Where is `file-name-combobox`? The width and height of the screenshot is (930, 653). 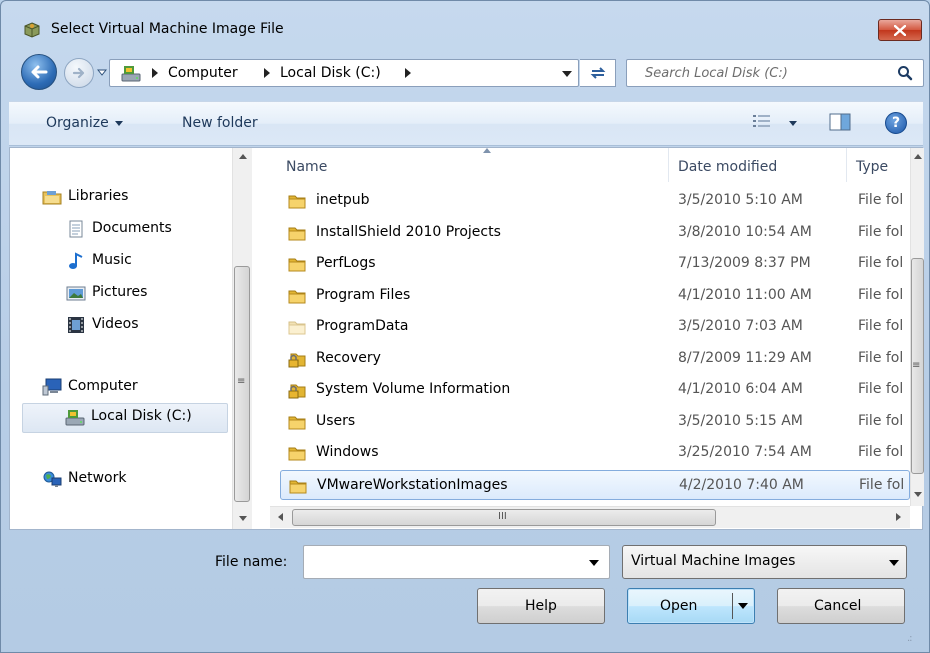 file-name-combobox is located at coordinates (456, 562).